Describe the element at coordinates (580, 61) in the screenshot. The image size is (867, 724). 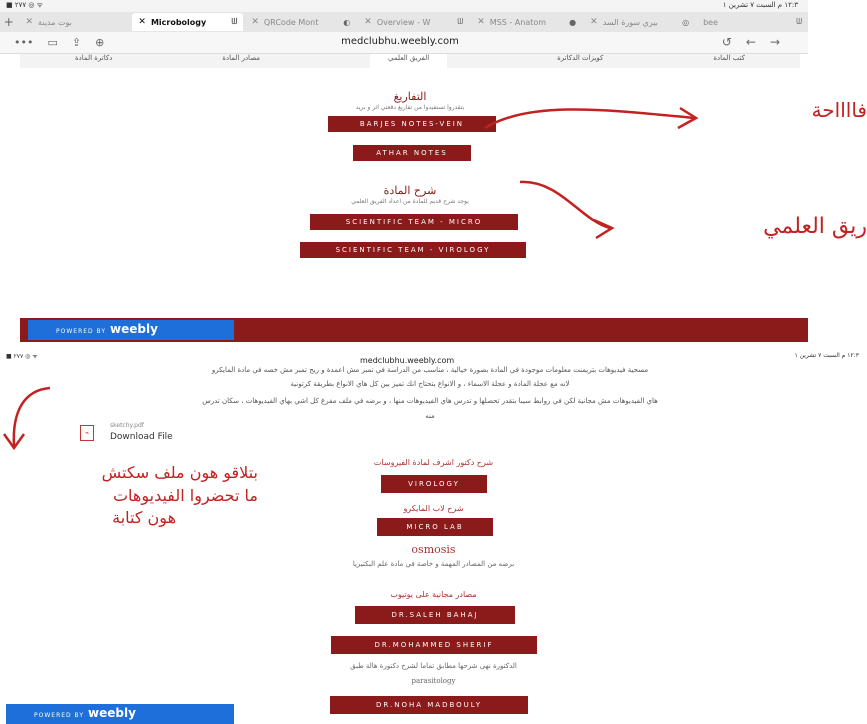
I see `nav-item: كويزات الدكاترة` at that location.